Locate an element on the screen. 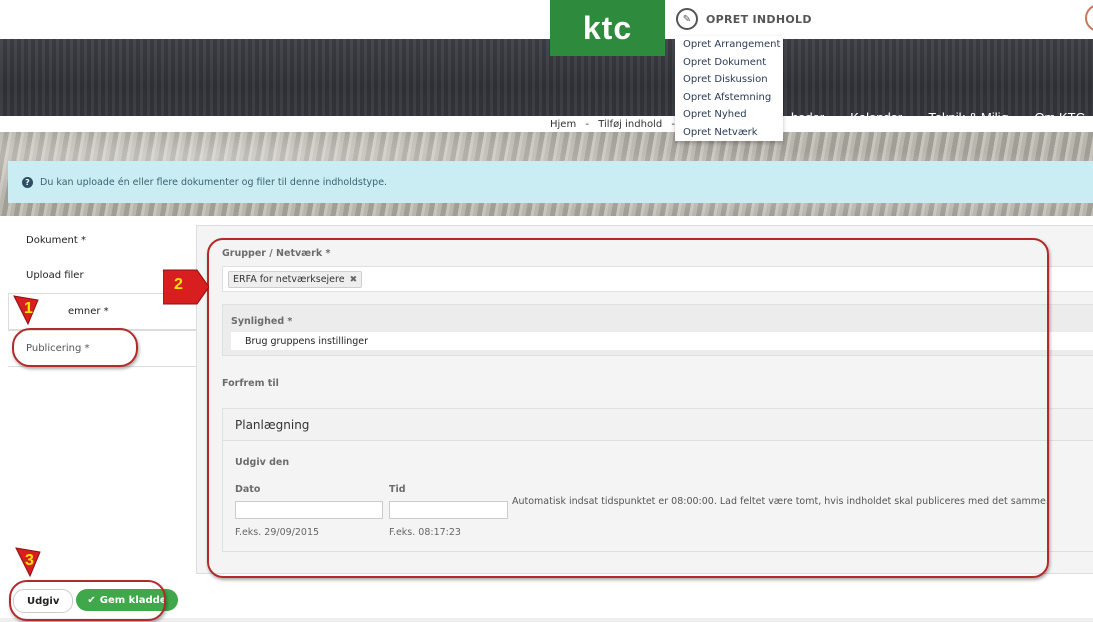  create-content-button: ✎ OPRET INDHOLD is located at coordinates (744, 19).